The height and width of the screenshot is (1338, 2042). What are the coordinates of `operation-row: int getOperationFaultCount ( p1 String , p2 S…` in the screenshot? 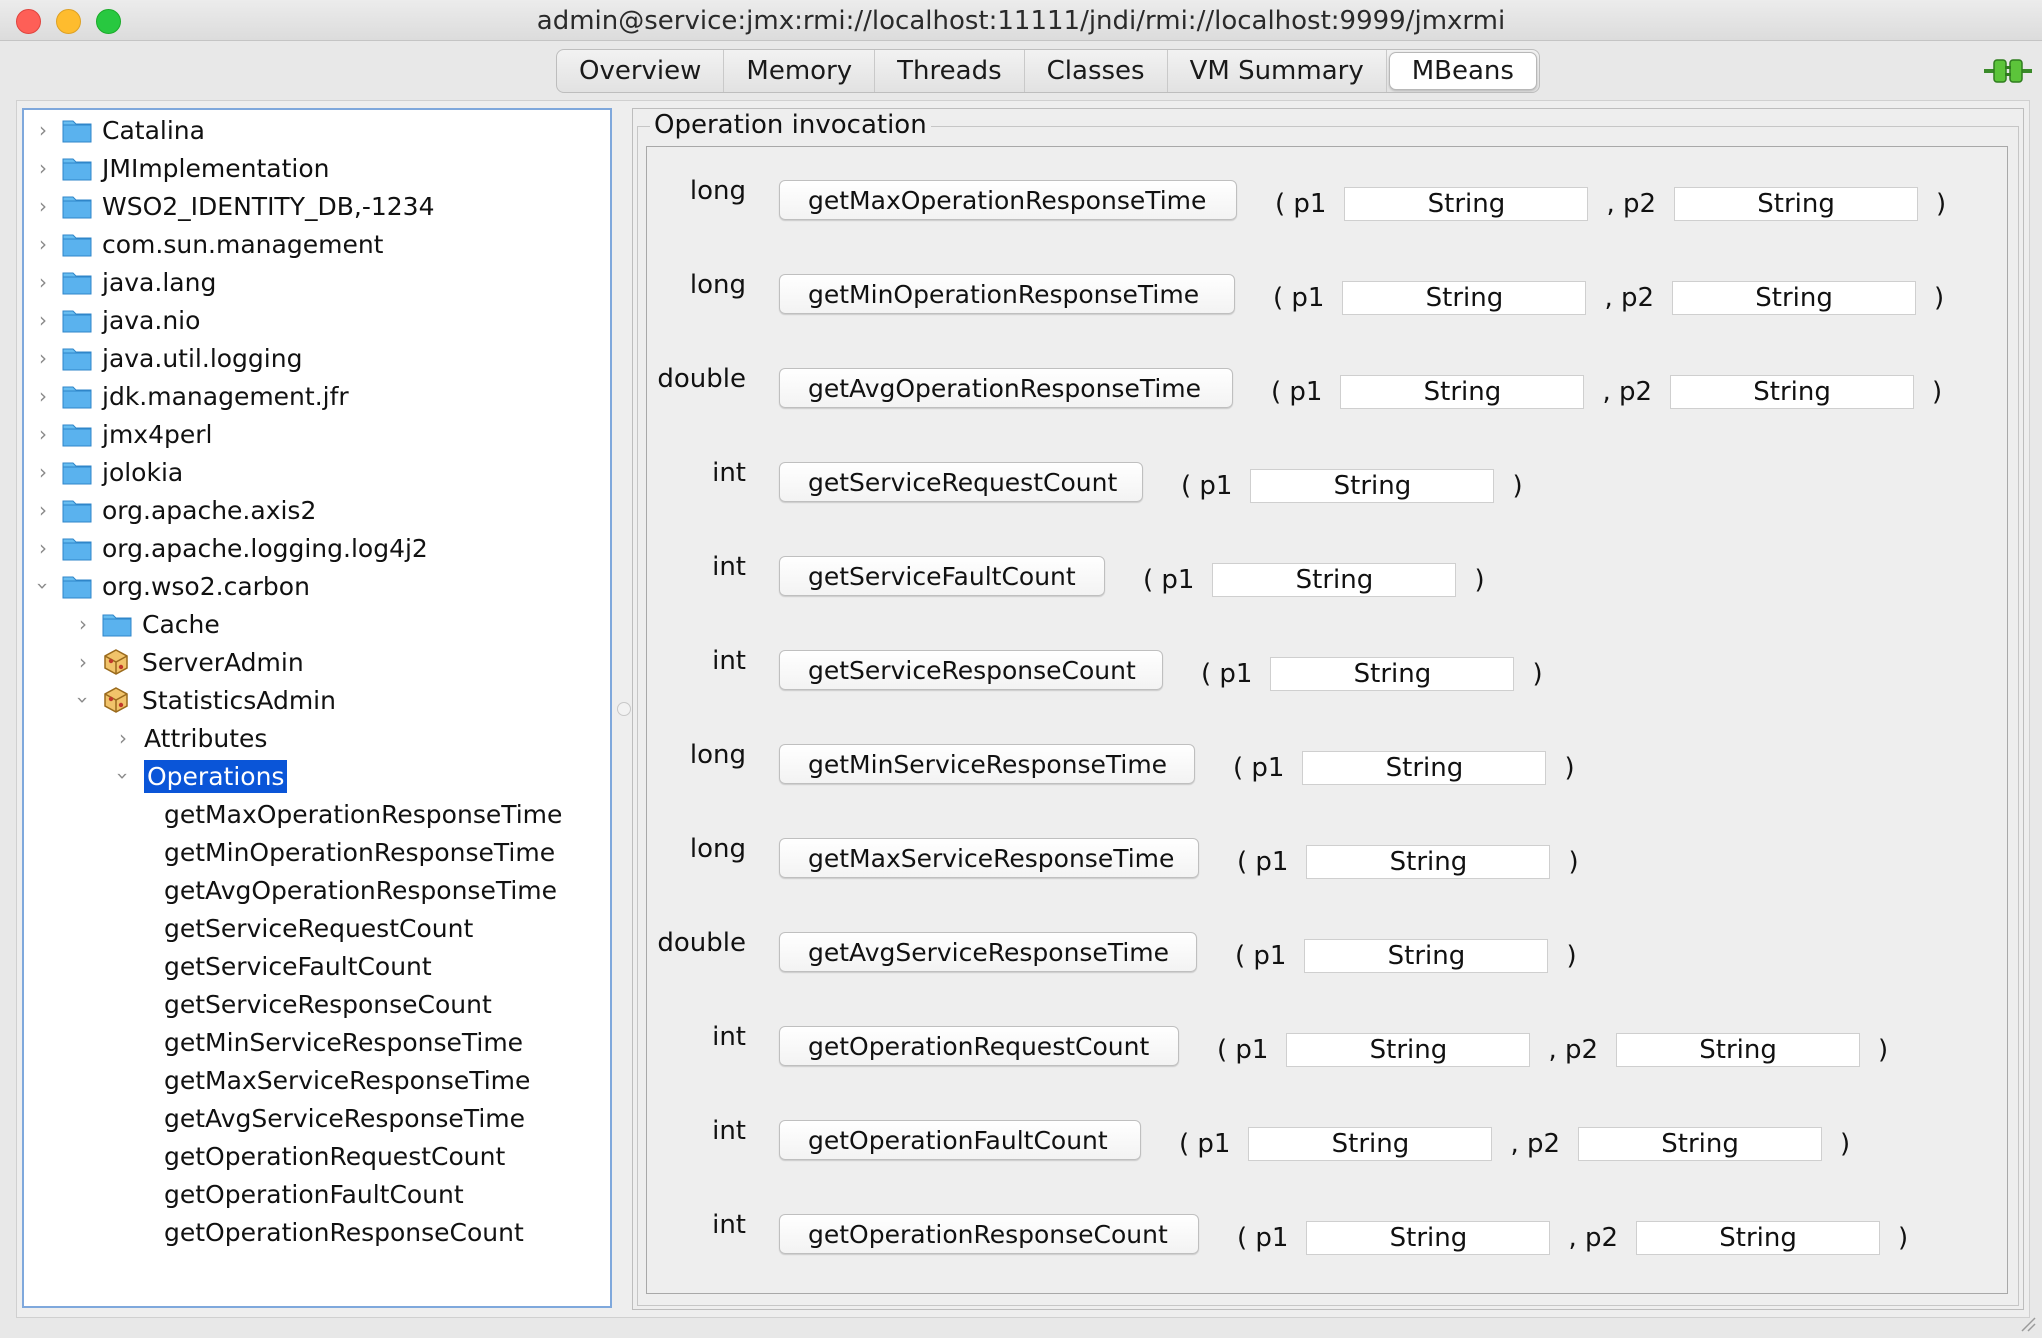 It's located at (1021, 1136).